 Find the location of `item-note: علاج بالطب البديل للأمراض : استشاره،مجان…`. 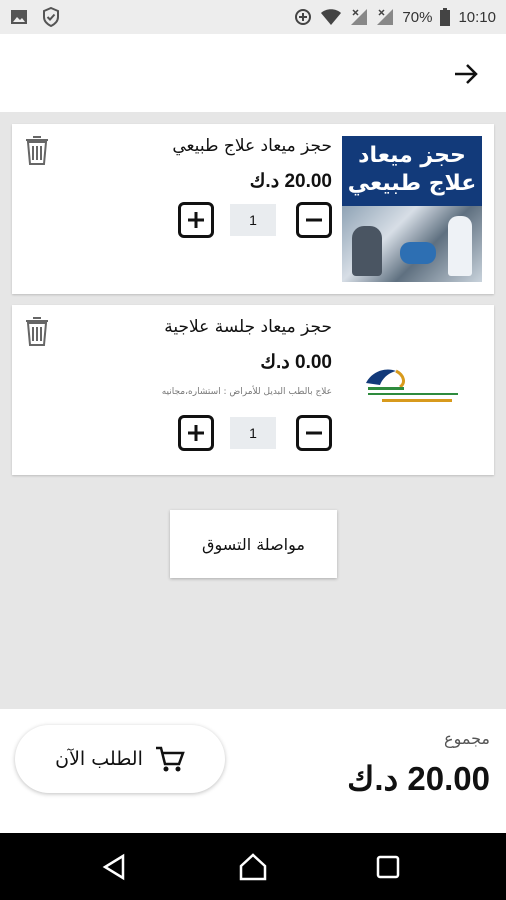

item-note: علاج بالطب البديل للأمراض : استشاره،مجان… is located at coordinates (246, 392).